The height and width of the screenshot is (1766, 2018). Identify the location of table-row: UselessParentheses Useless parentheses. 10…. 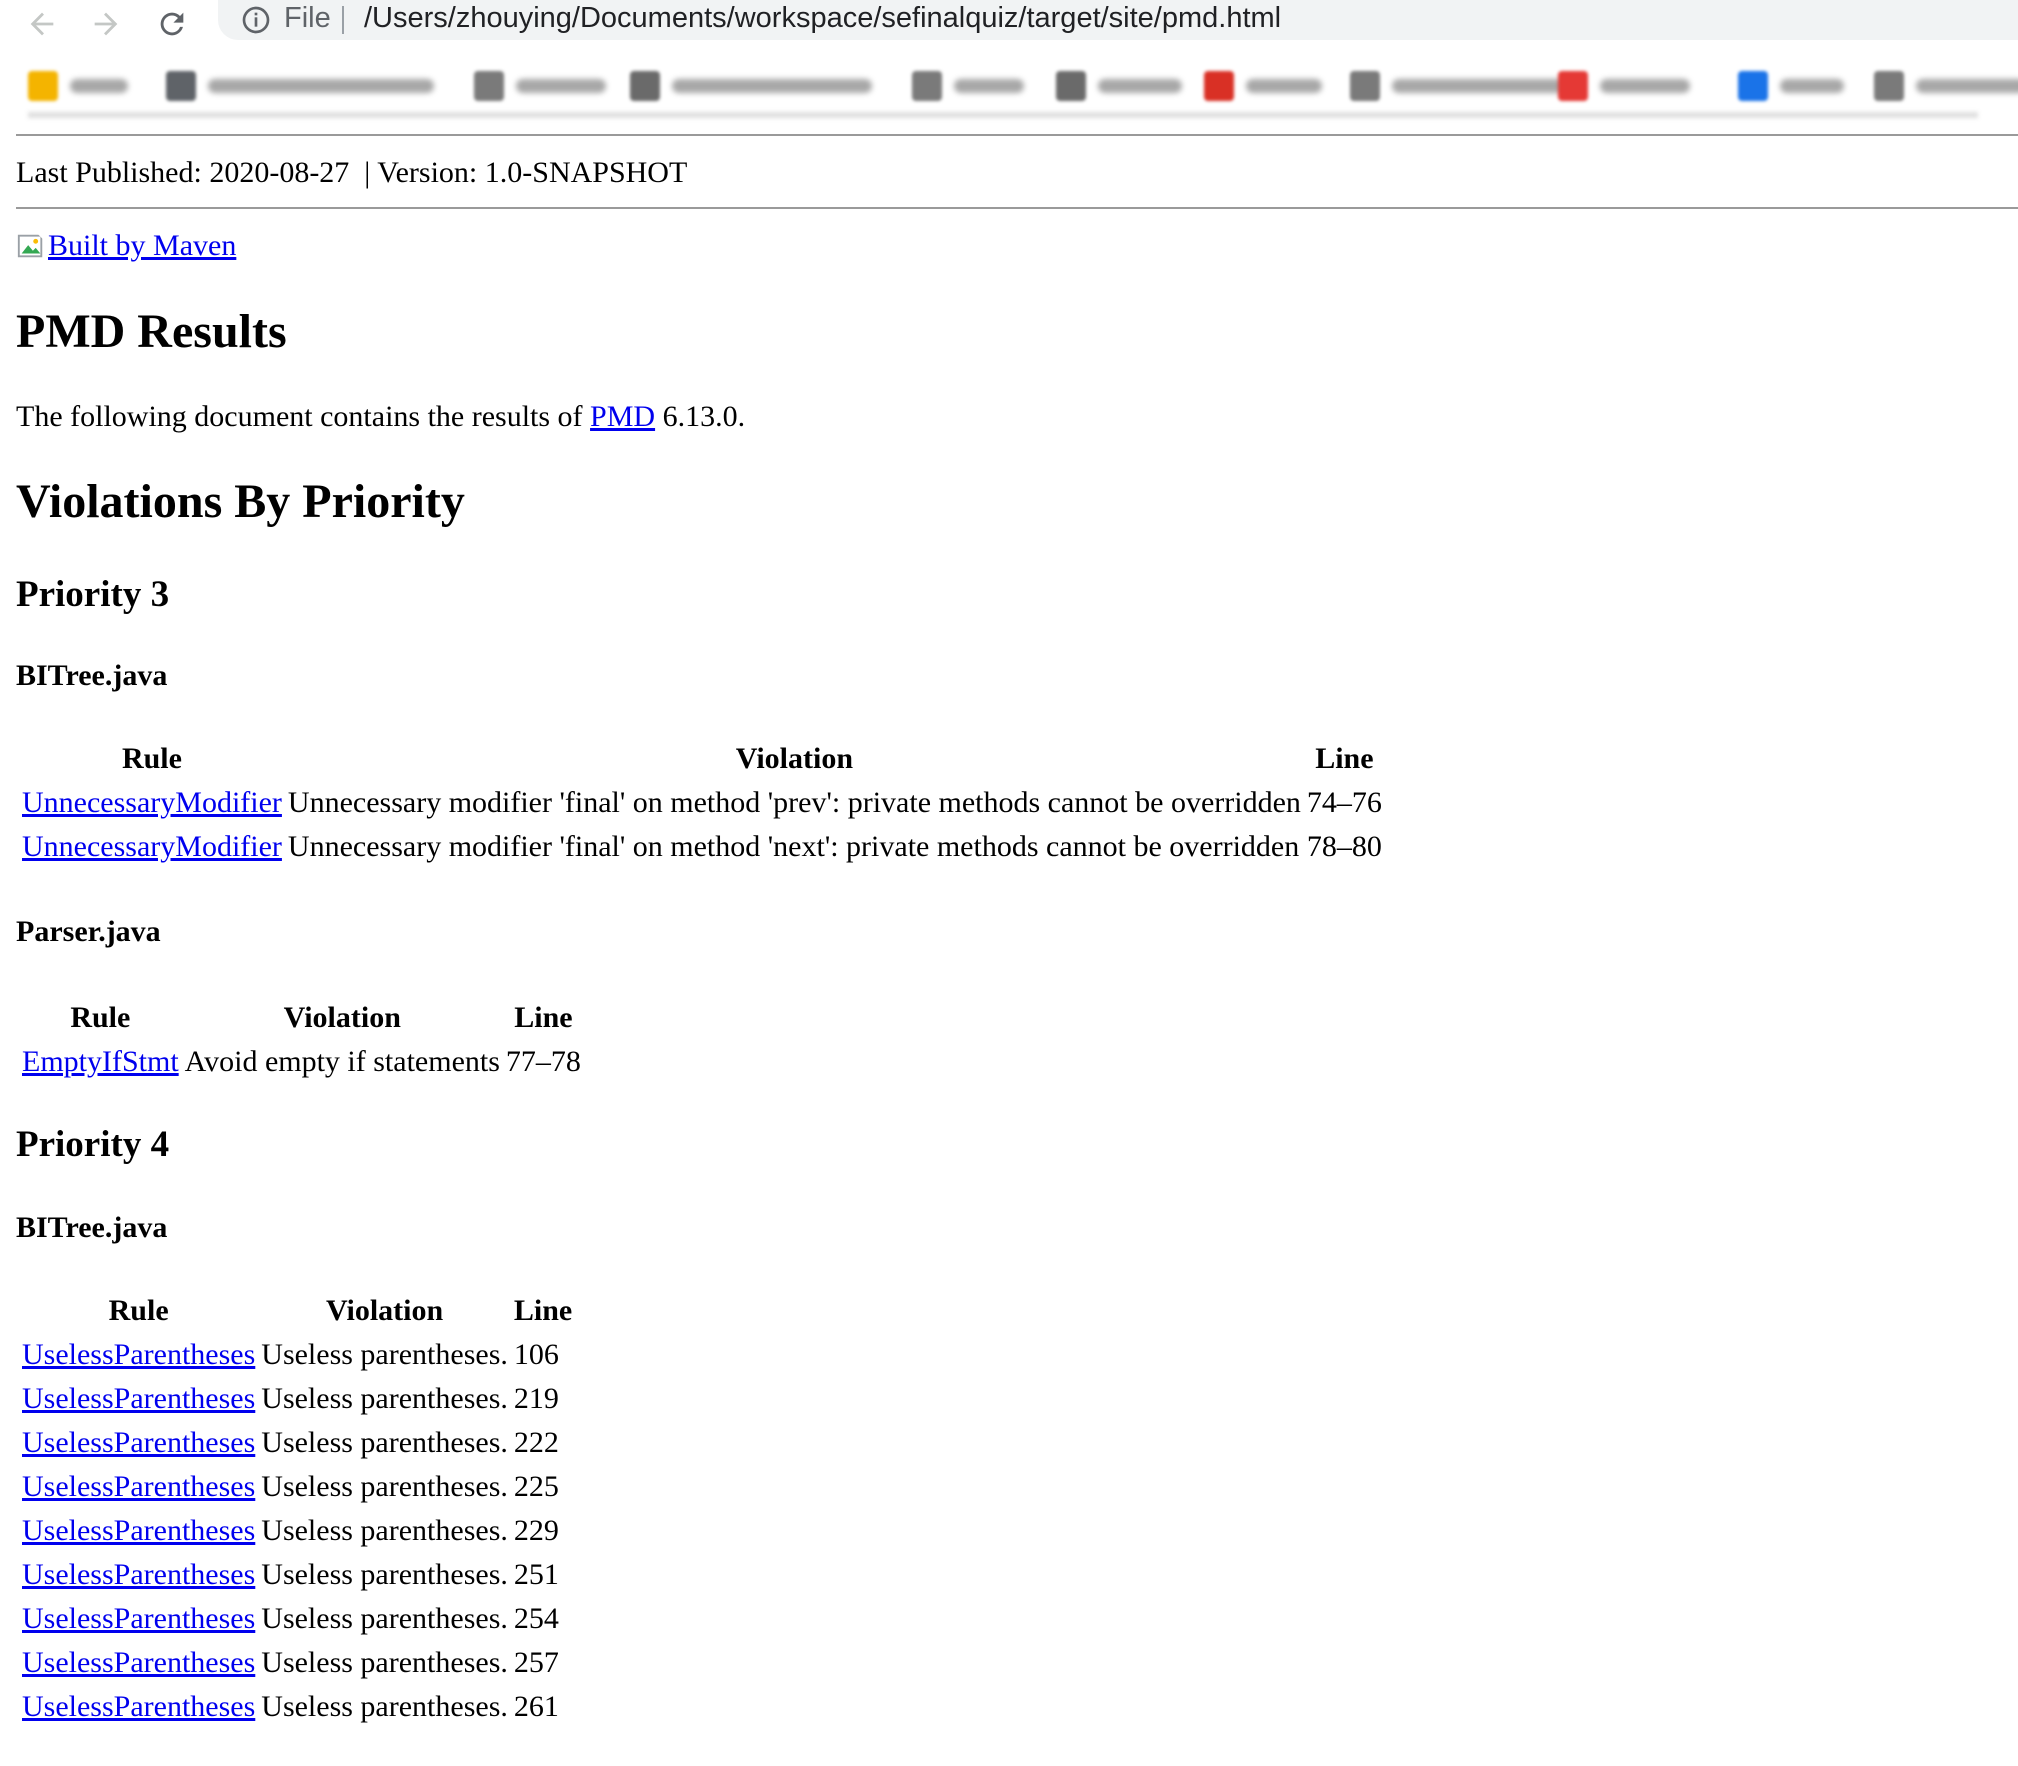
(297, 1355).